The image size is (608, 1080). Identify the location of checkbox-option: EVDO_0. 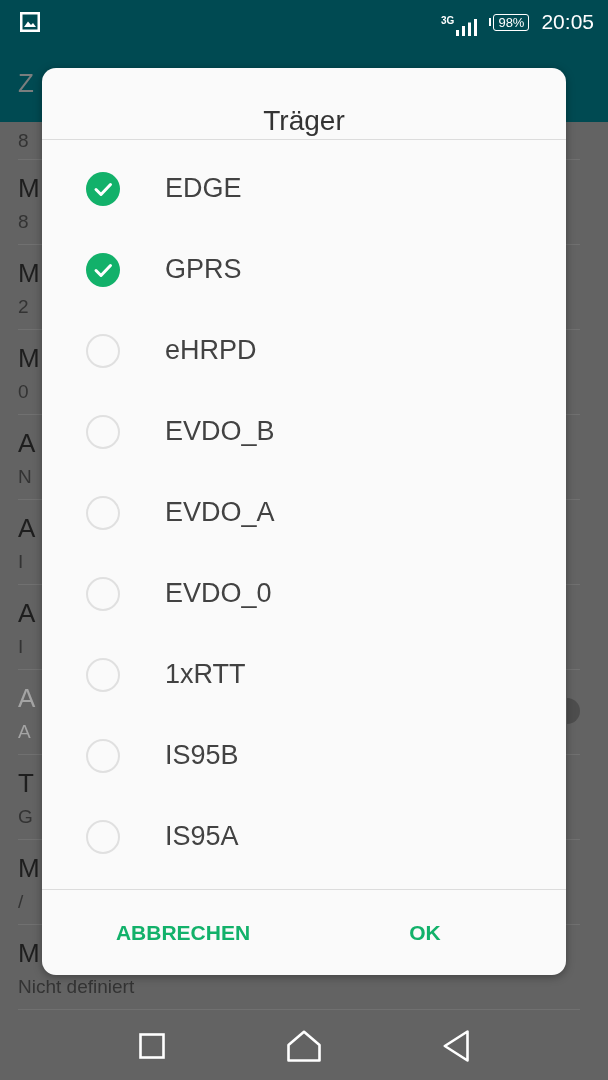
(304, 593).